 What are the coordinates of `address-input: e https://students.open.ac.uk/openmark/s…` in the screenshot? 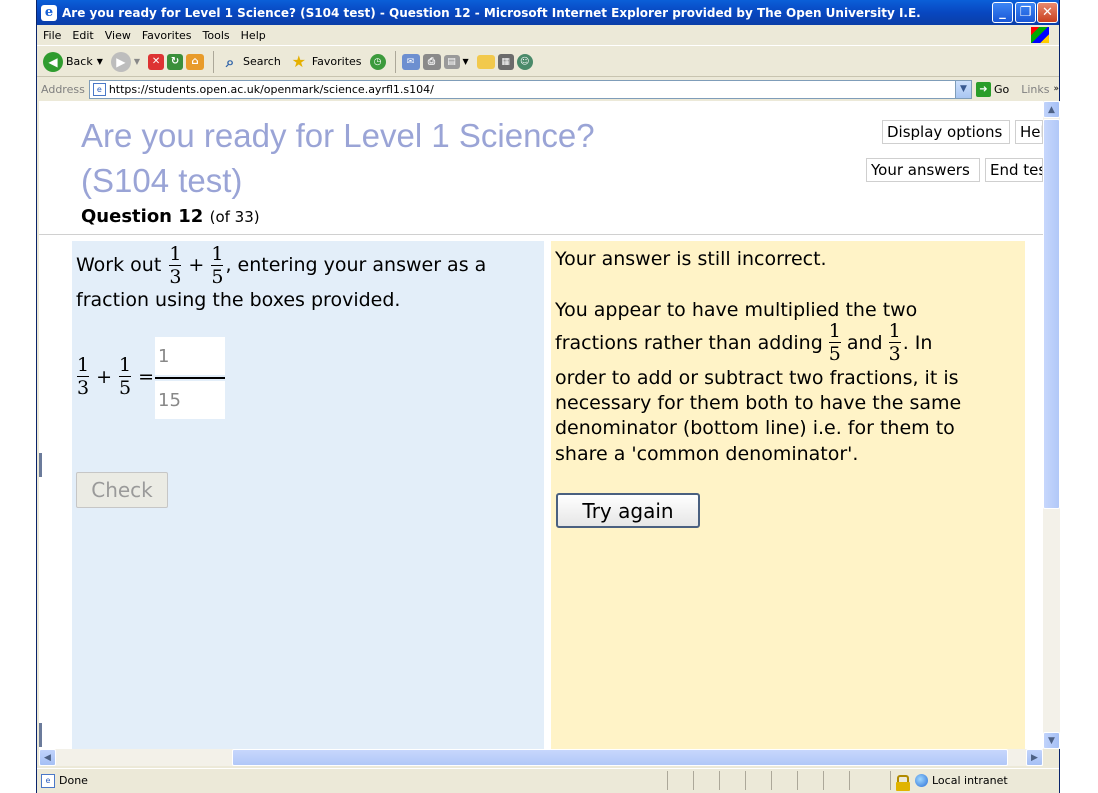 It's located at (530, 89).